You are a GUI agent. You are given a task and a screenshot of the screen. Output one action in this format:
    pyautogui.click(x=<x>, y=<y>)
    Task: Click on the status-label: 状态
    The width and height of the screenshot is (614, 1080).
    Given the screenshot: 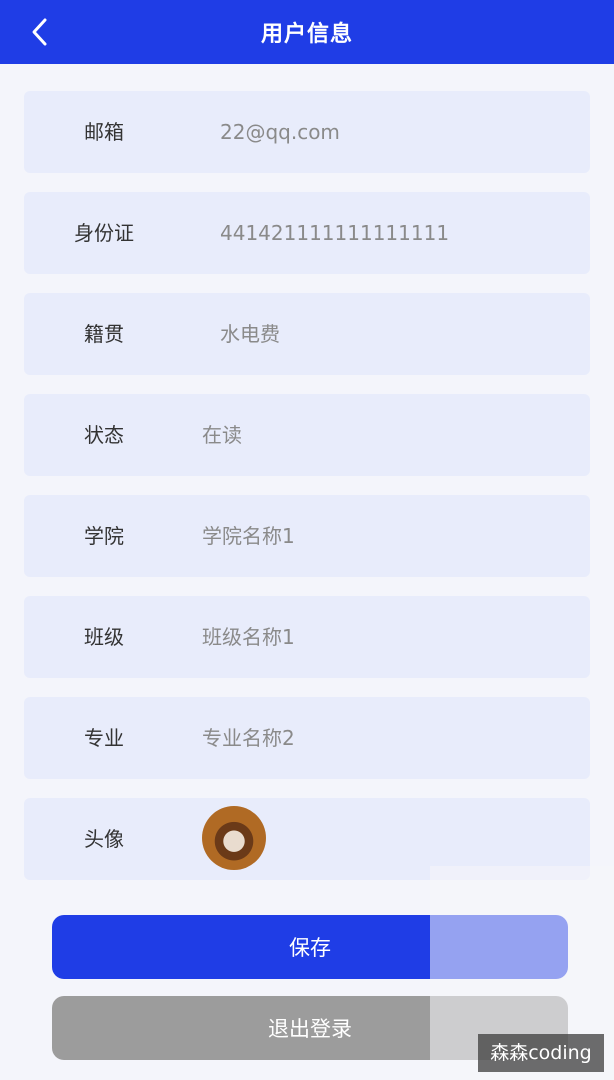 What is the action you would take?
    pyautogui.click(x=104, y=435)
    